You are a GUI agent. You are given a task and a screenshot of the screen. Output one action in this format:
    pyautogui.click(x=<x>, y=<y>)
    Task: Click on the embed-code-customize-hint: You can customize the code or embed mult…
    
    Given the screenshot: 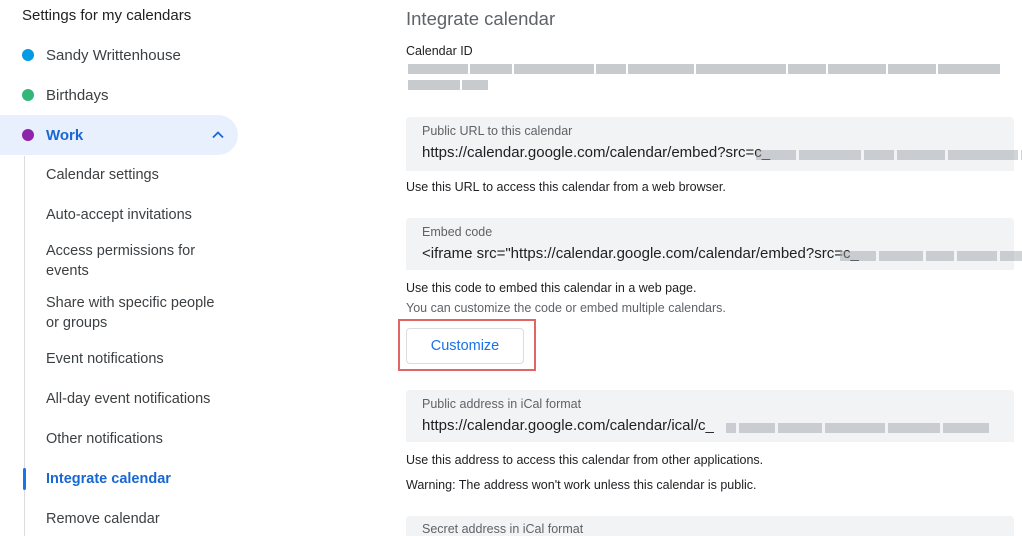 What is the action you would take?
    pyautogui.click(x=566, y=308)
    